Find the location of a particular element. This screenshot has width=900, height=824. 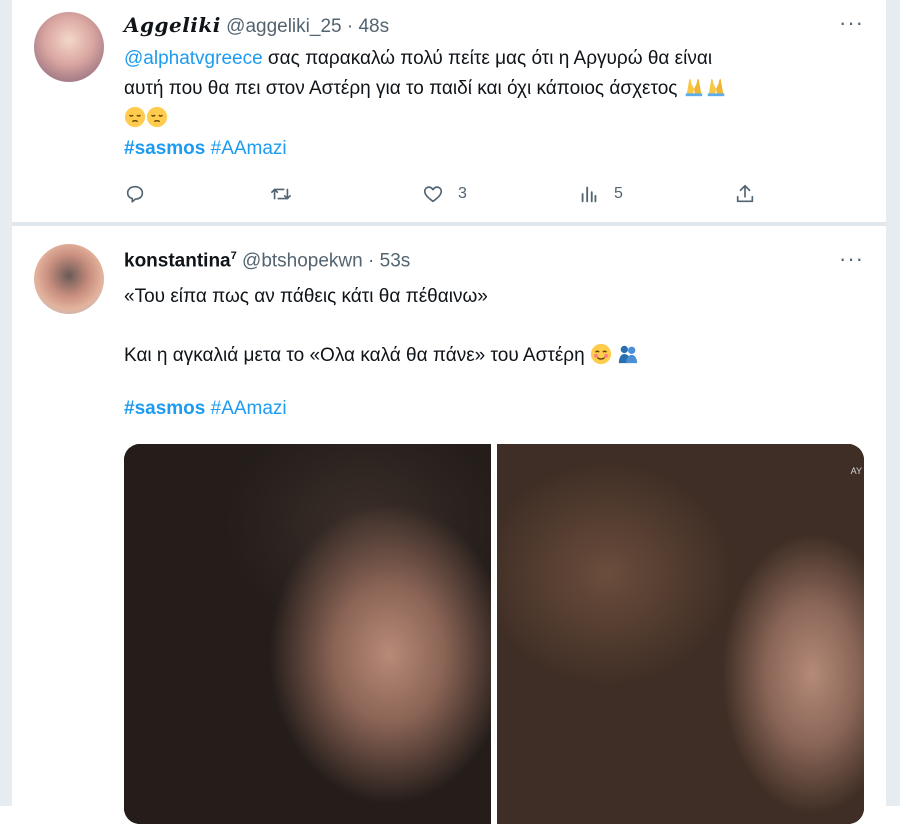

mention-link: @alphatvgreece is located at coordinates (193, 58).